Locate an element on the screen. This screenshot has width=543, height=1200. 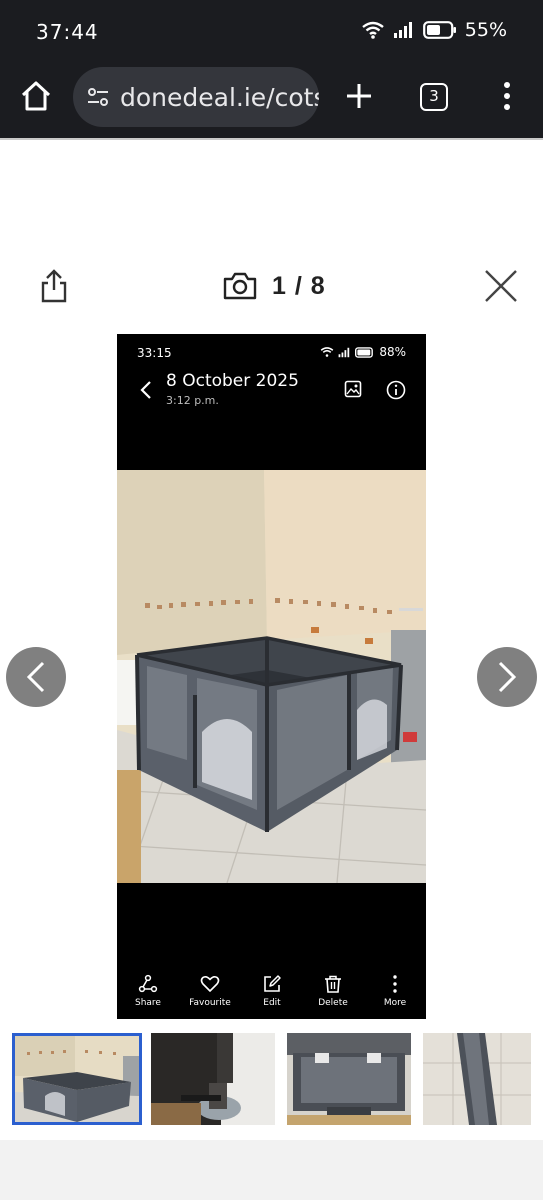
photo-favourite-button: Favourite is located at coordinates (210, 991).